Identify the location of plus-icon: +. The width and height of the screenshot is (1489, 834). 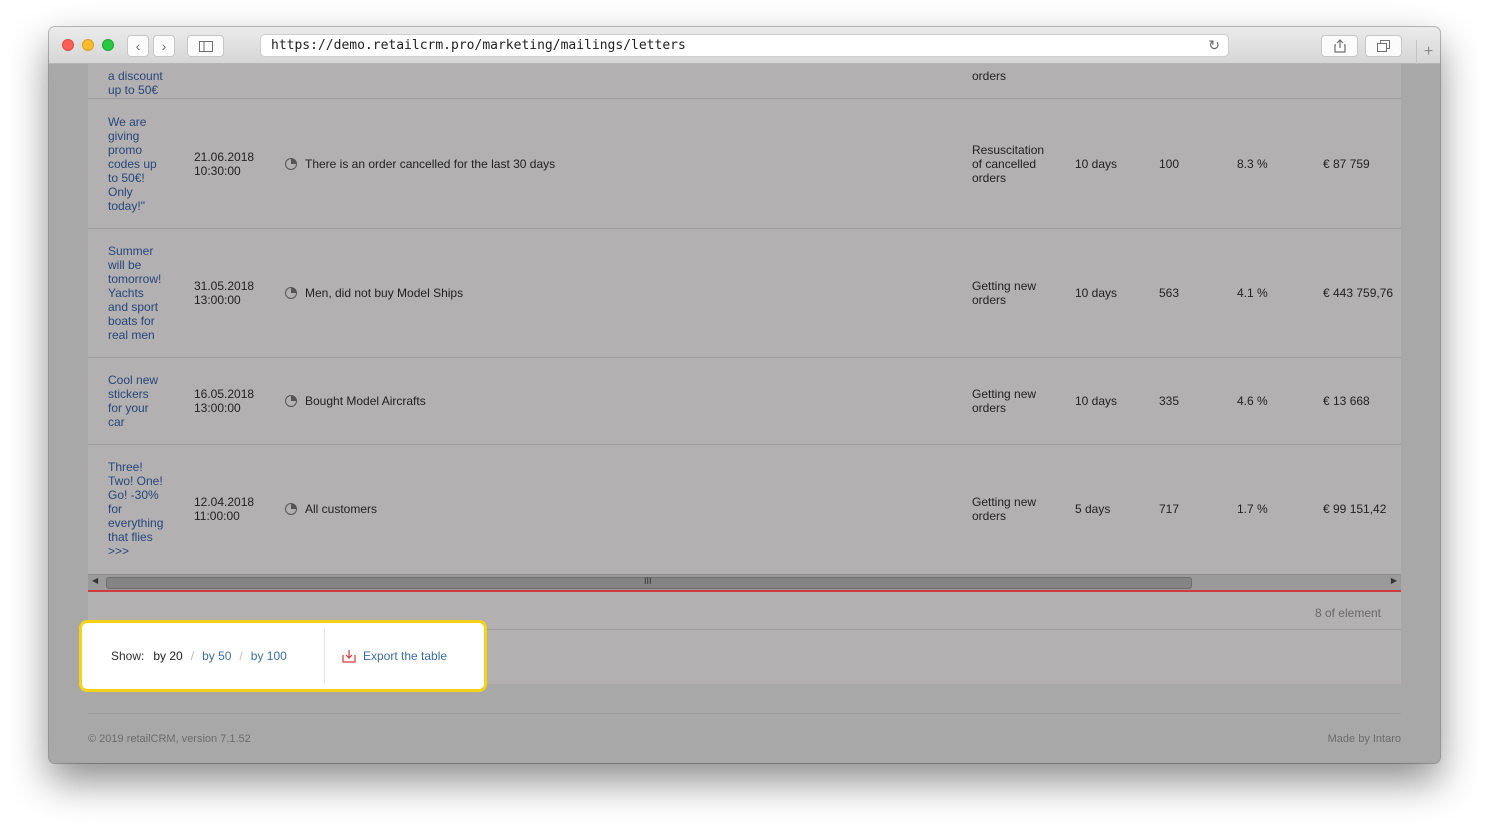
(1428, 51).